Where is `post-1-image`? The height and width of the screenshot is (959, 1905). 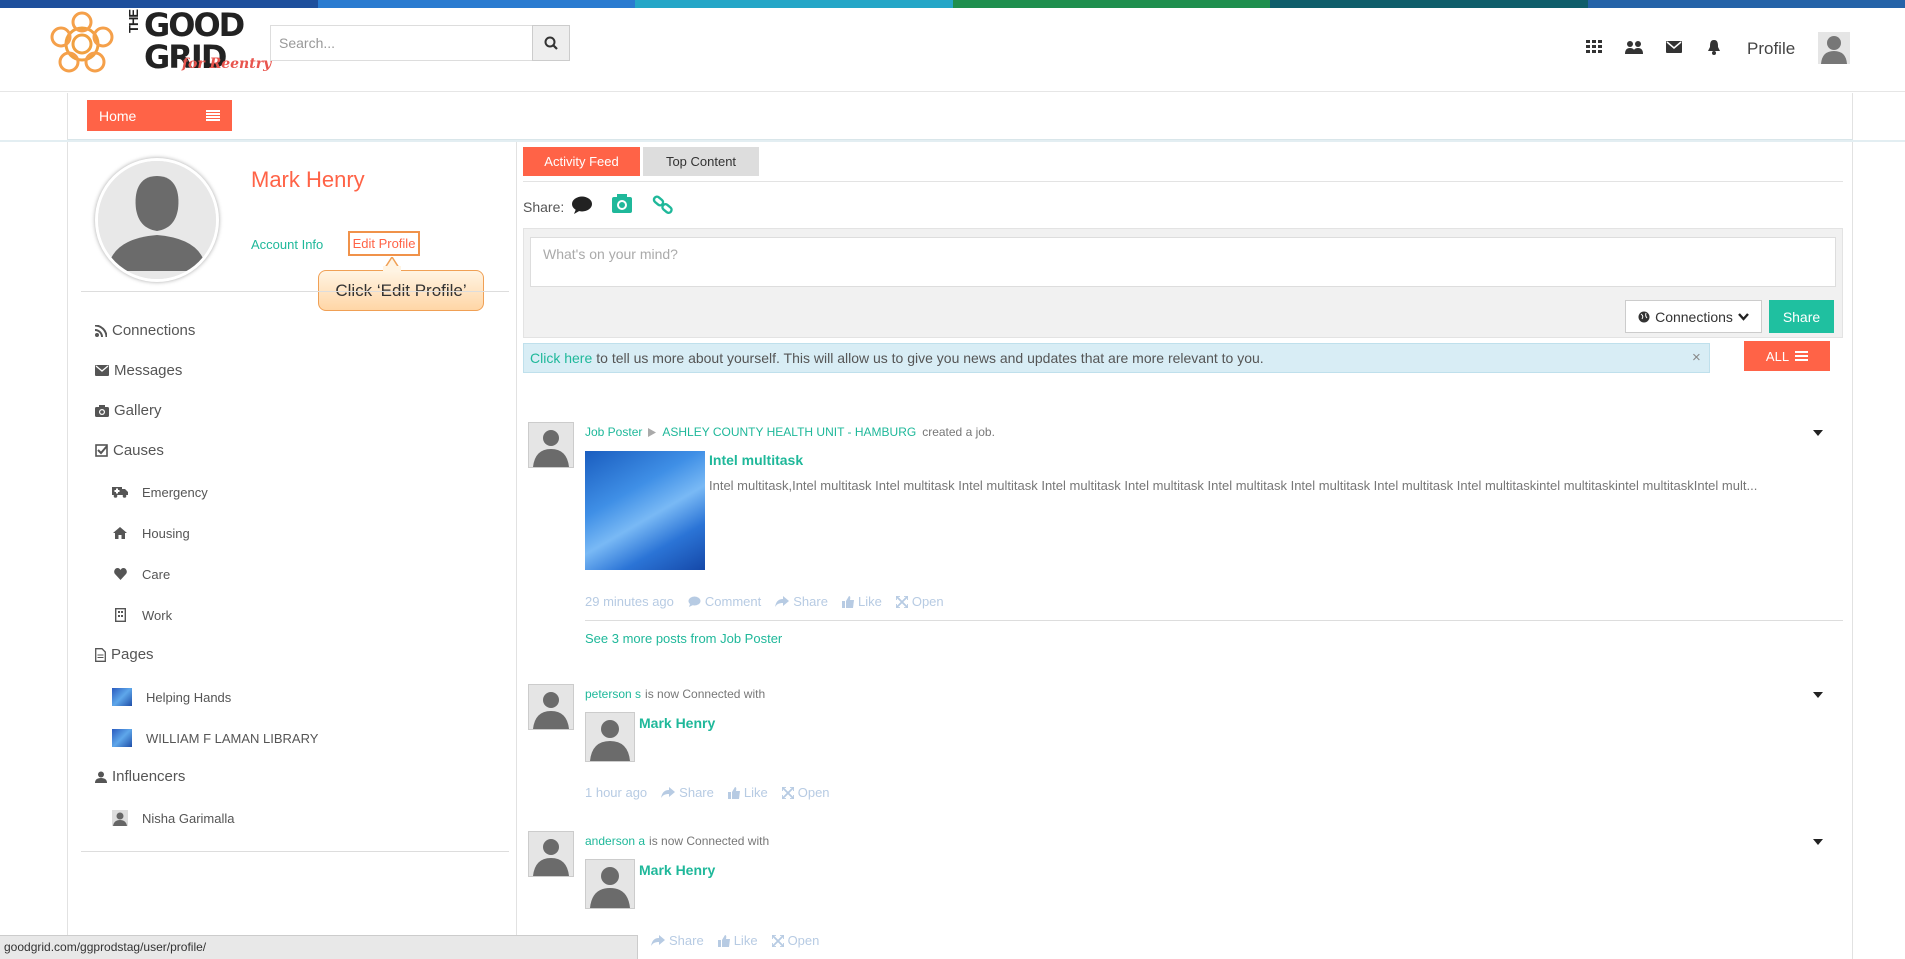
post-1-image is located at coordinates (645, 510).